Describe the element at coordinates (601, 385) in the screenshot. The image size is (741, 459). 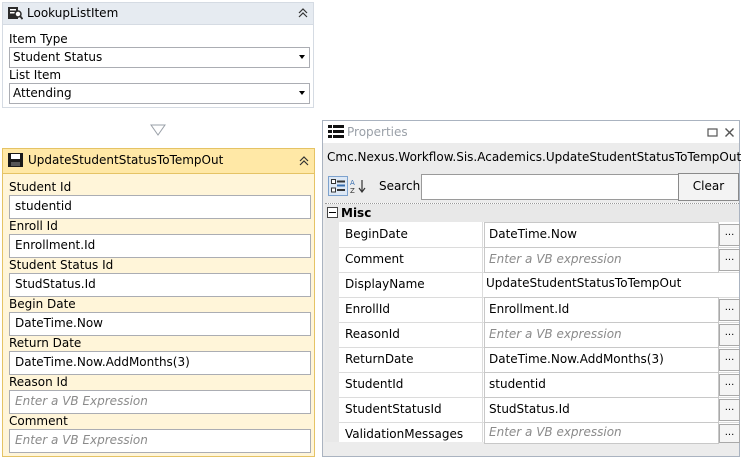
I see `property-value-input: studentid` at that location.